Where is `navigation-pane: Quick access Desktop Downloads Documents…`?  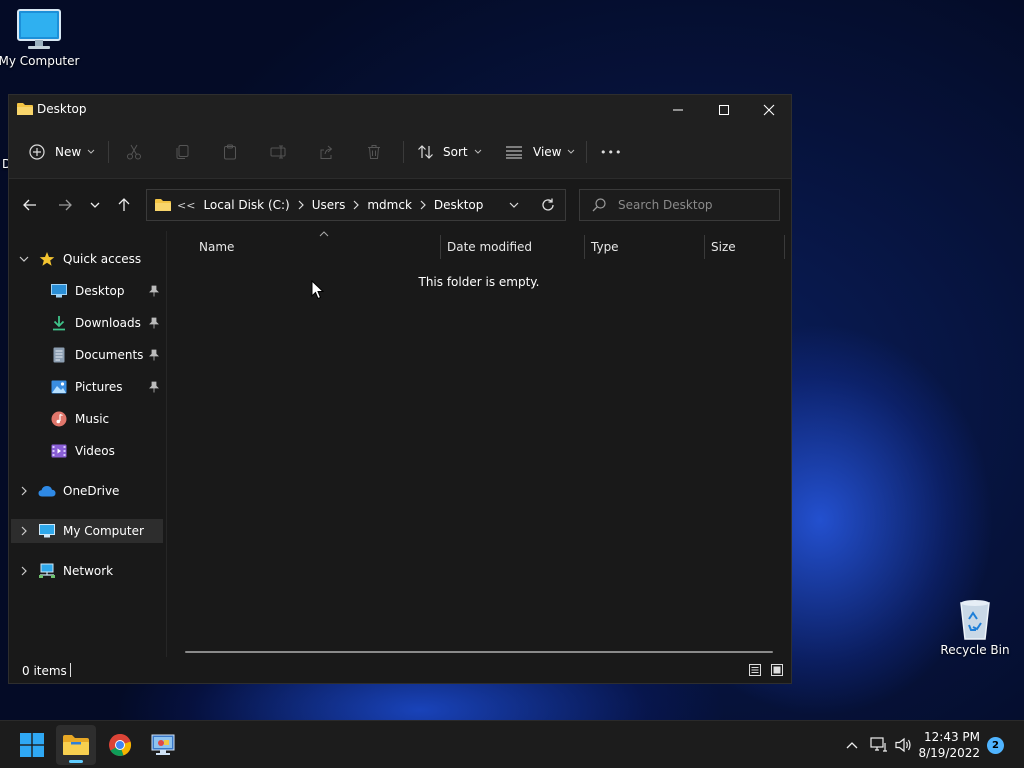
navigation-pane: Quick access Desktop Downloads Documents… is located at coordinates (88, 444).